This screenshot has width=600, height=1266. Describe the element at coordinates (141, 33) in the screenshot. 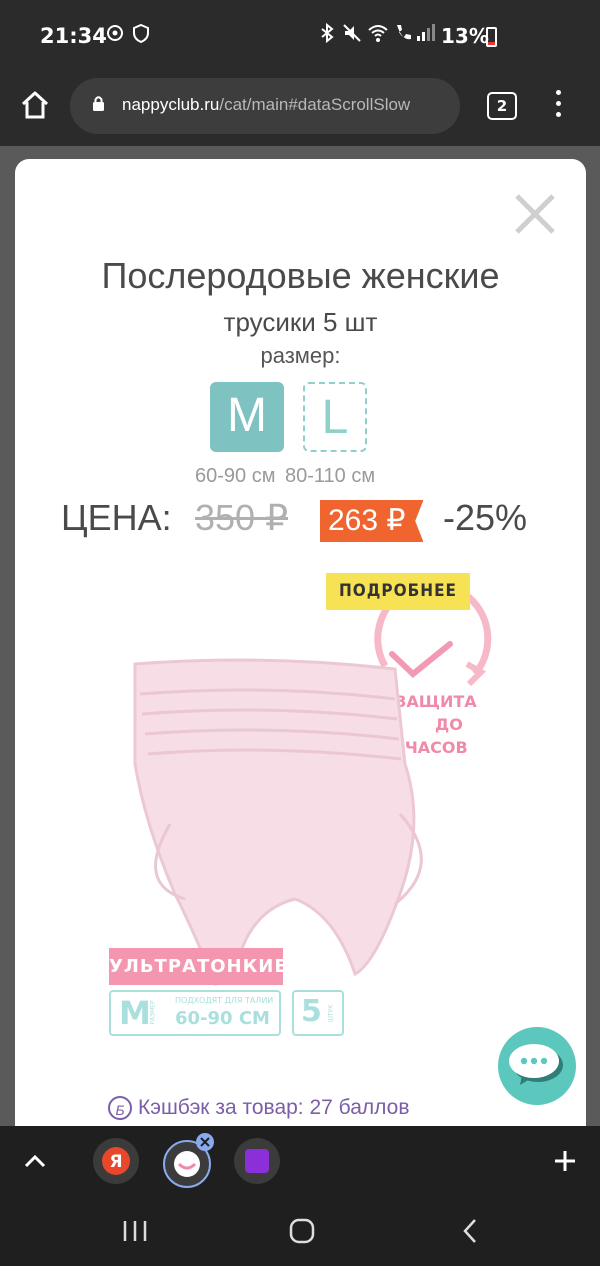

I see `shield-icon` at that location.